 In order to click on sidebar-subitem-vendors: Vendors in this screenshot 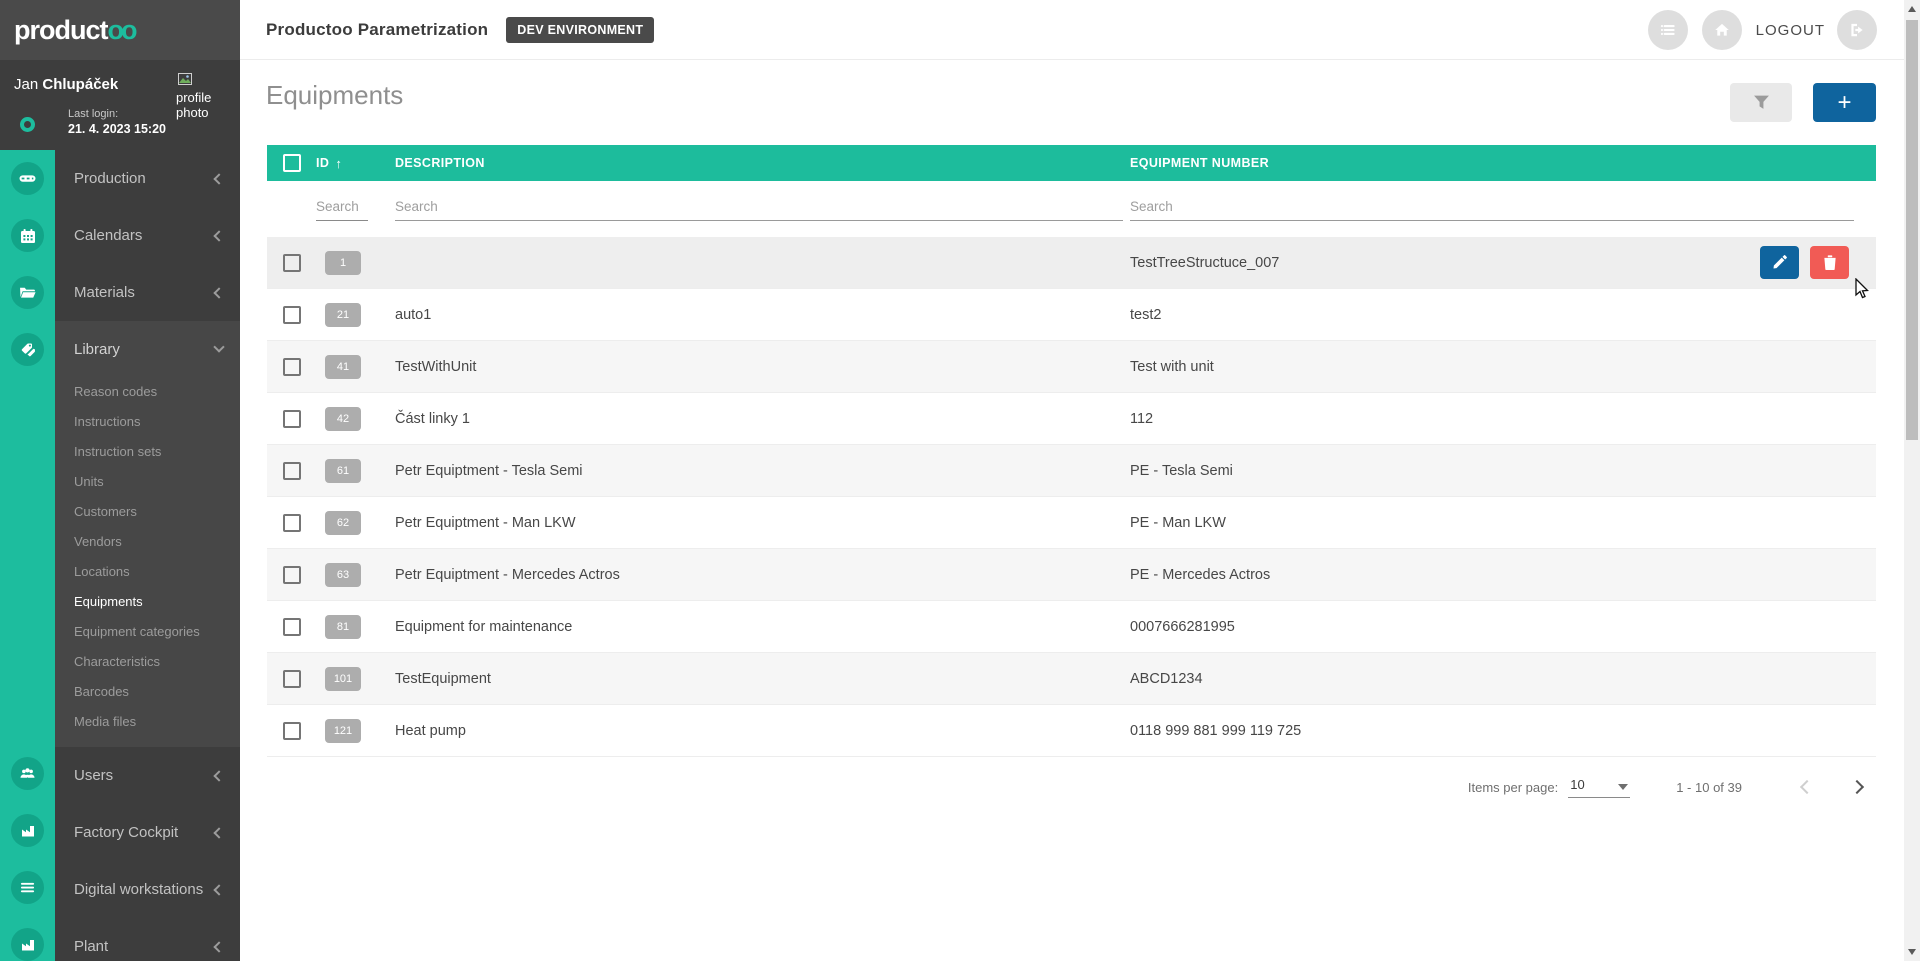, I will do `click(147, 542)`.